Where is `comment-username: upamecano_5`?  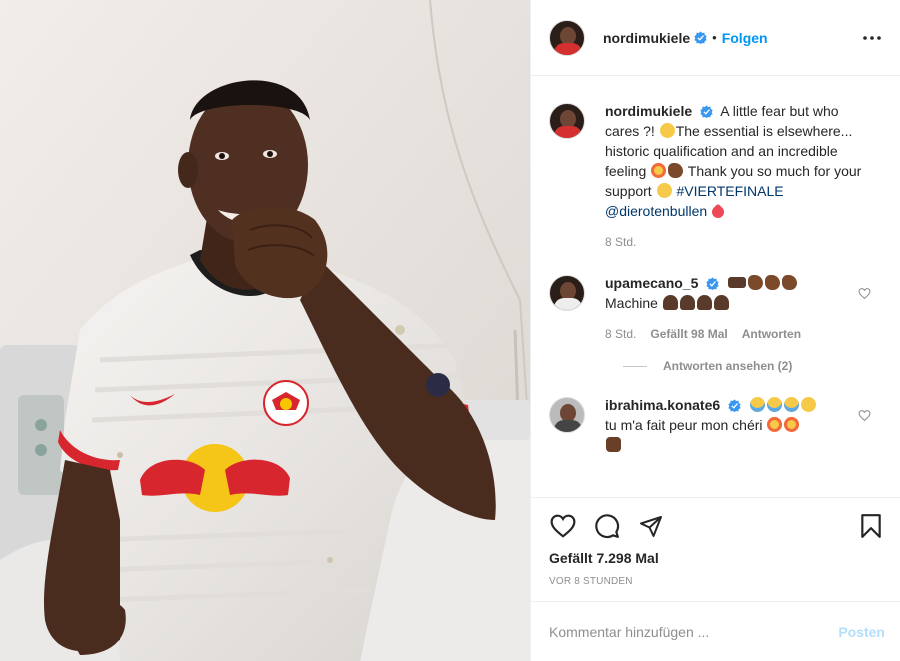 comment-username: upamecano_5 is located at coordinates (651, 283).